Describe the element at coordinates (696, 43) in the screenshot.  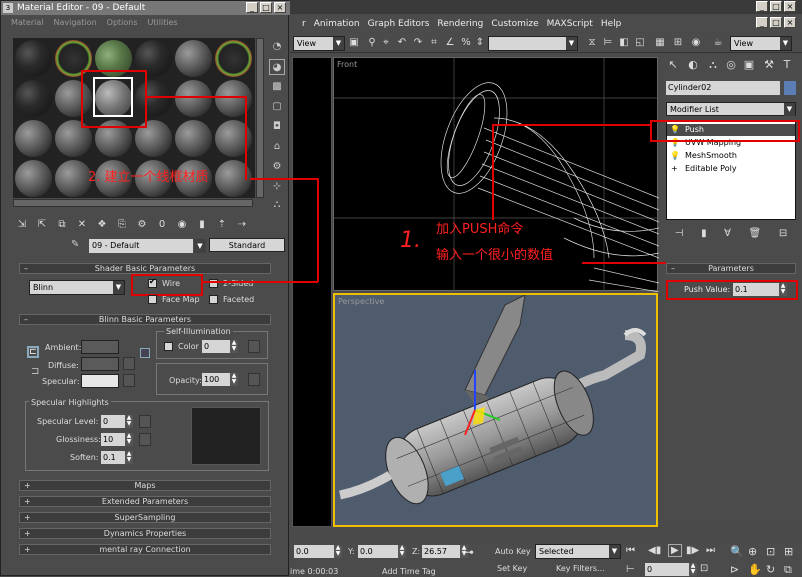
I see `render-setup-icon: ◉` at that location.